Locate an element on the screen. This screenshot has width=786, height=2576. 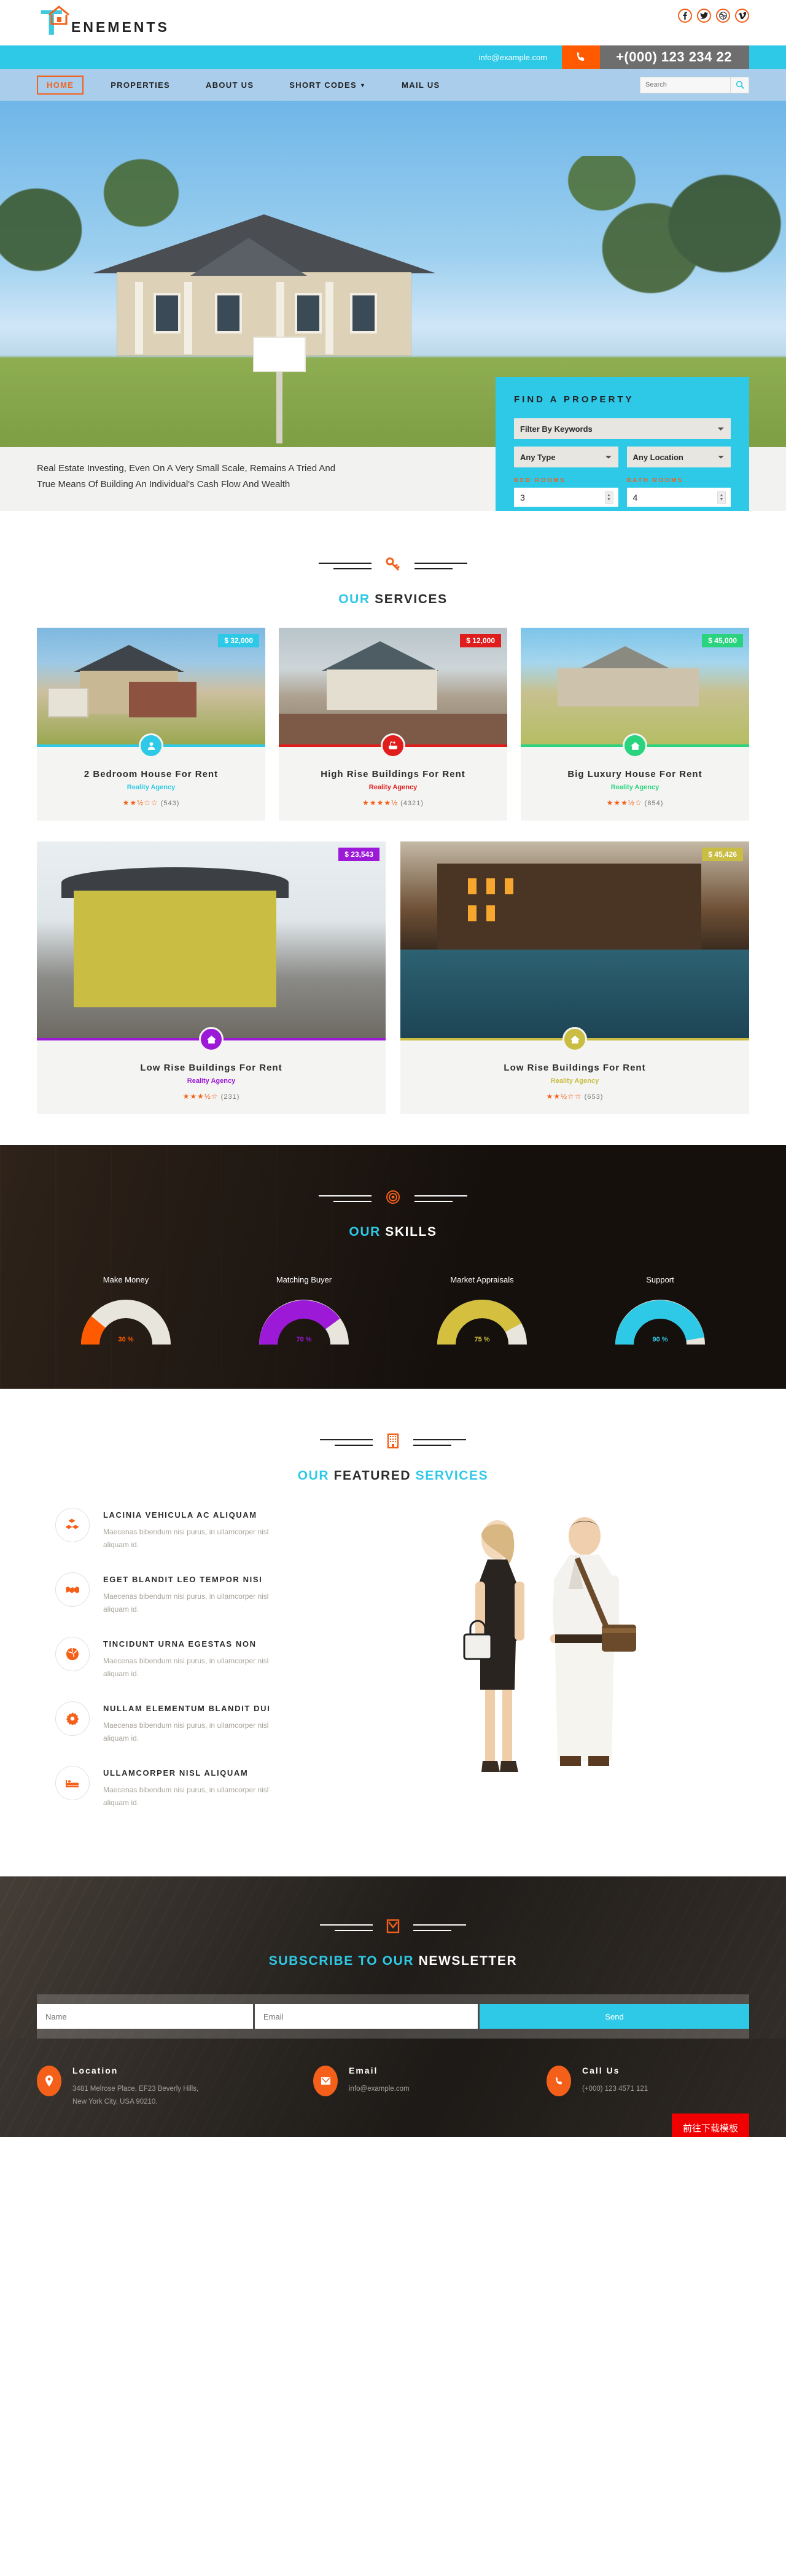
skill-value: 70 % is located at coordinates (304, 1339).